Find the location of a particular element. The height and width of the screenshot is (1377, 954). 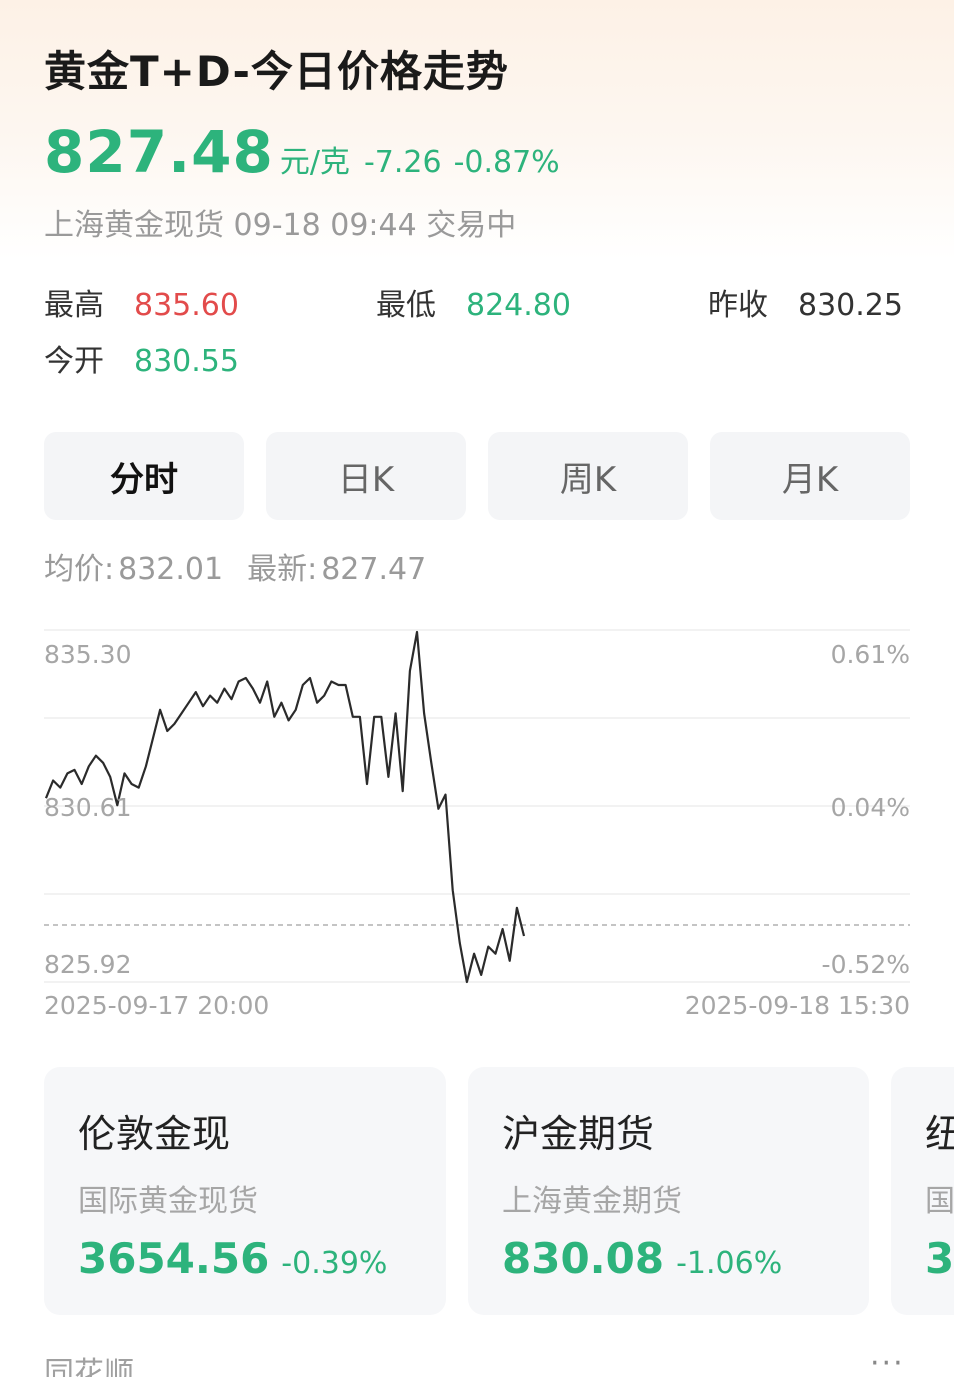

stat-low: 最低 824.80 is located at coordinates (473, 302).